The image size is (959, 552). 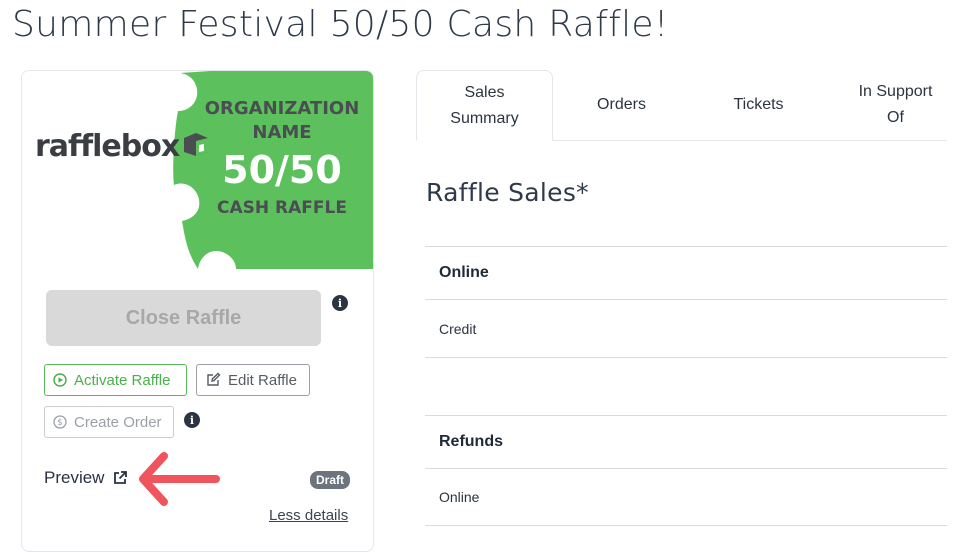 What do you see at coordinates (282, 132) in the screenshot?
I see `banner-org-line2: NAME` at bounding box center [282, 132].